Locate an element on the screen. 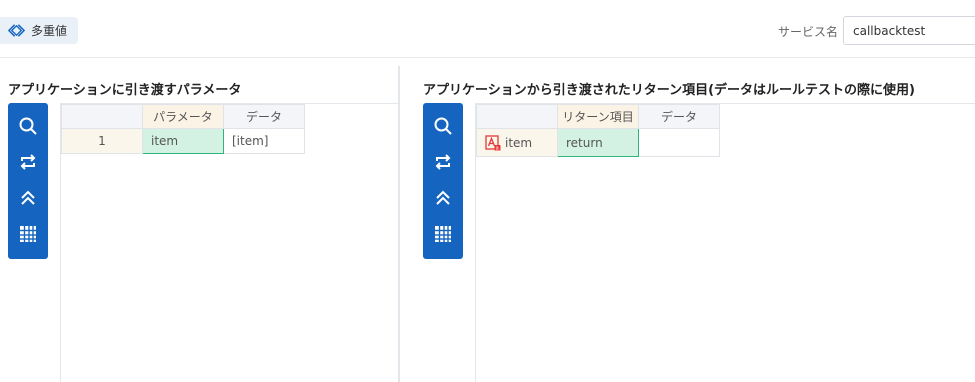 The height and width of the screenshot is (382, 975). table-row: a item return is located at coordinates (598, 142).